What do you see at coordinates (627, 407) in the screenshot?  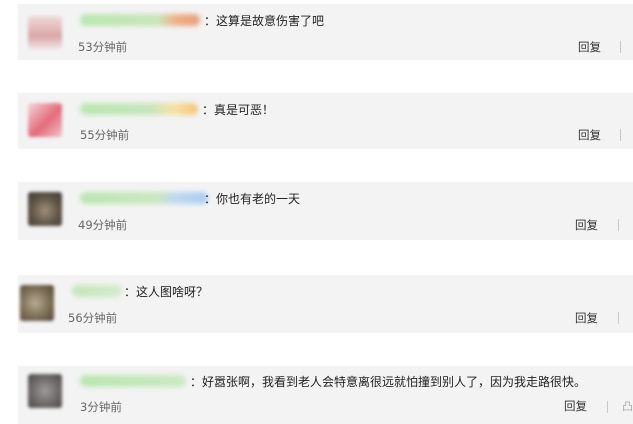 I see `like-icon: 凸` at bounding box center [627, 407].